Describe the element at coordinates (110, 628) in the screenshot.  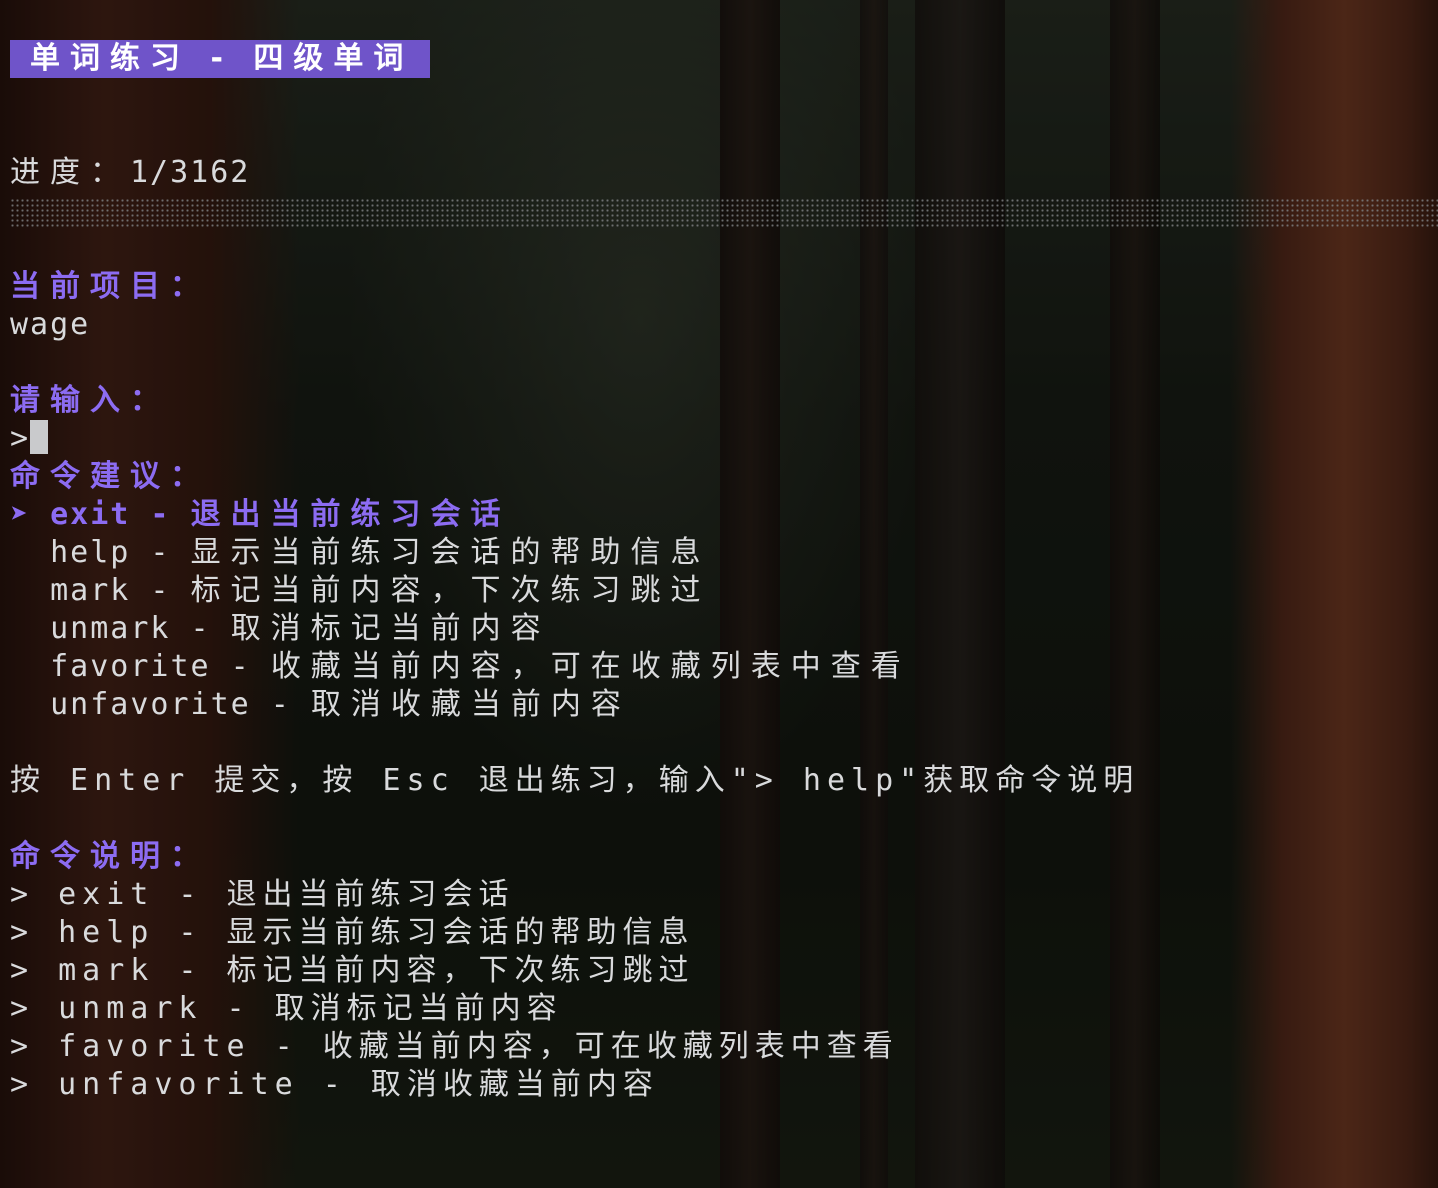
I see `suggestion-cmd: unmark` at that location.